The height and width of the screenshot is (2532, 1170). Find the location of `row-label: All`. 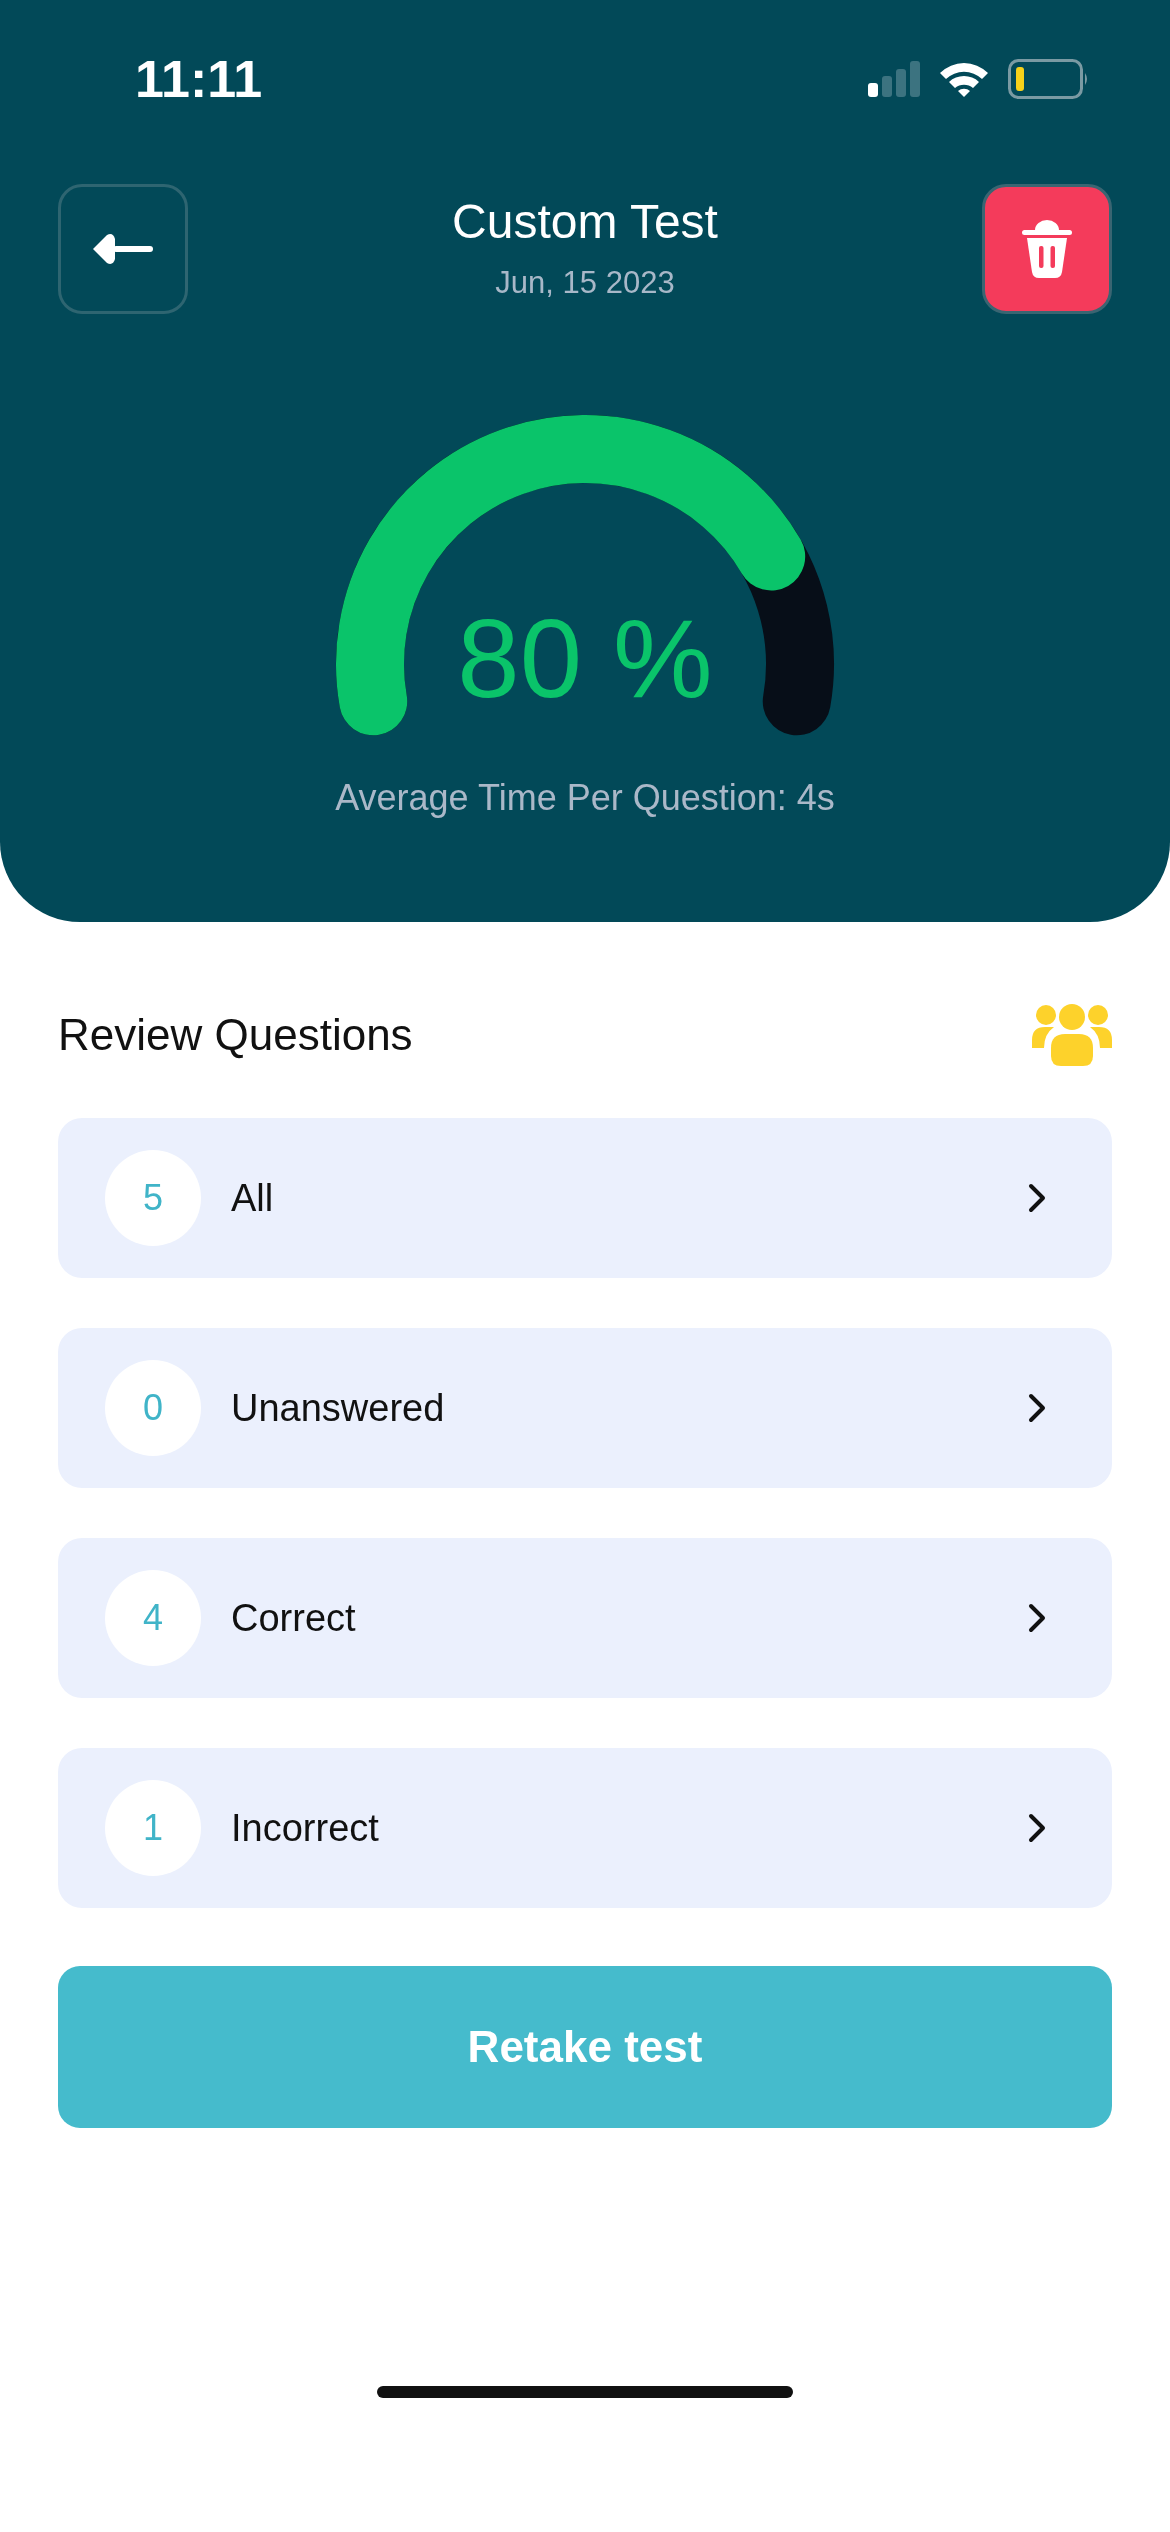

row-label: All is located at coordinates (253, 1198).